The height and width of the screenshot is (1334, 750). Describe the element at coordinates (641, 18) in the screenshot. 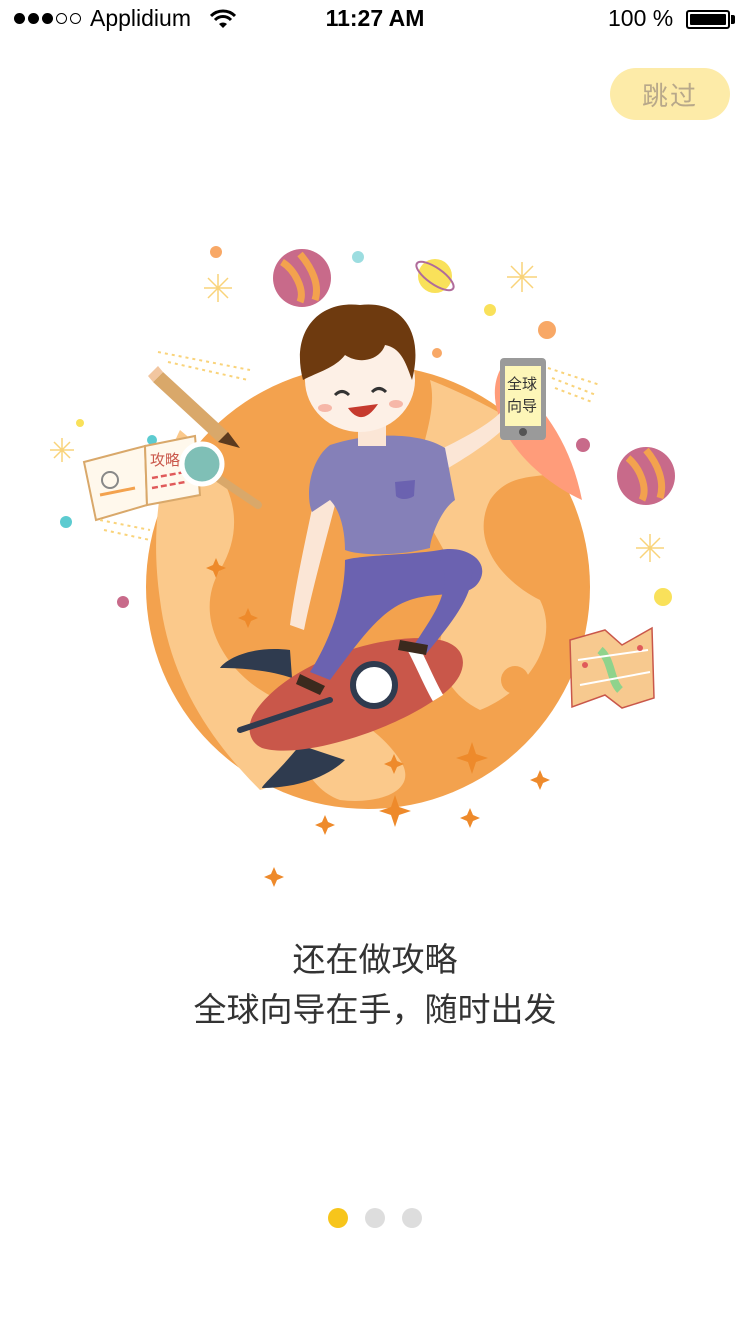

I see `battery-percentage: 100 %` at that location.